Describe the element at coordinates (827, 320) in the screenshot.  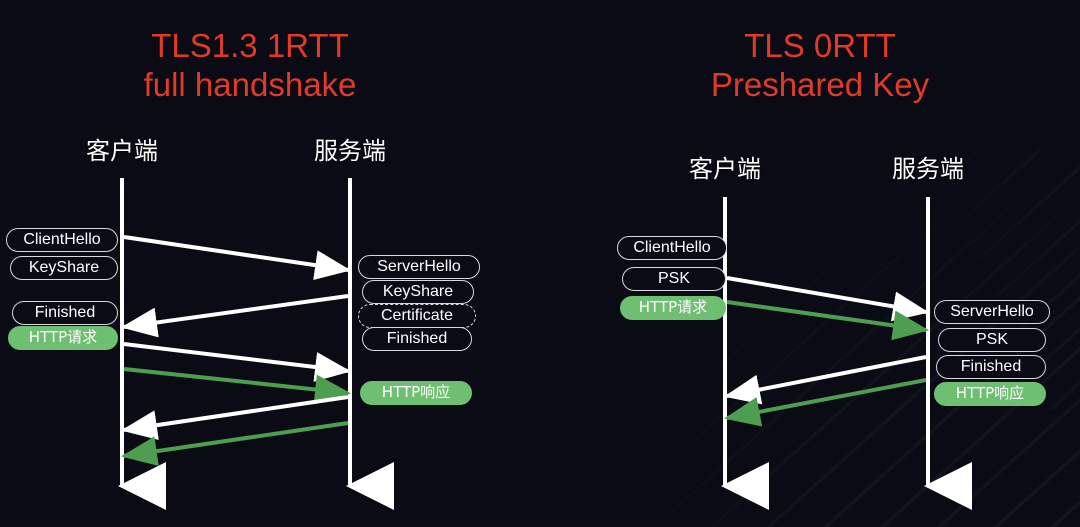
I see `right-arrow-2-client-to-server-http-request` at that location.